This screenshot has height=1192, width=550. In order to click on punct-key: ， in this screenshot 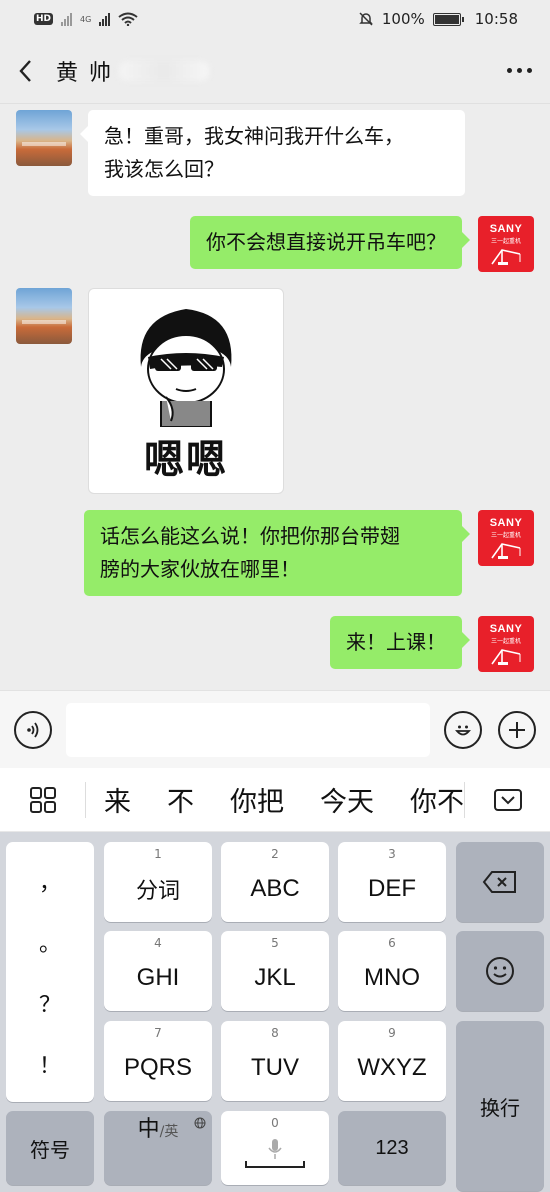, I will do `click(50, 881)`.